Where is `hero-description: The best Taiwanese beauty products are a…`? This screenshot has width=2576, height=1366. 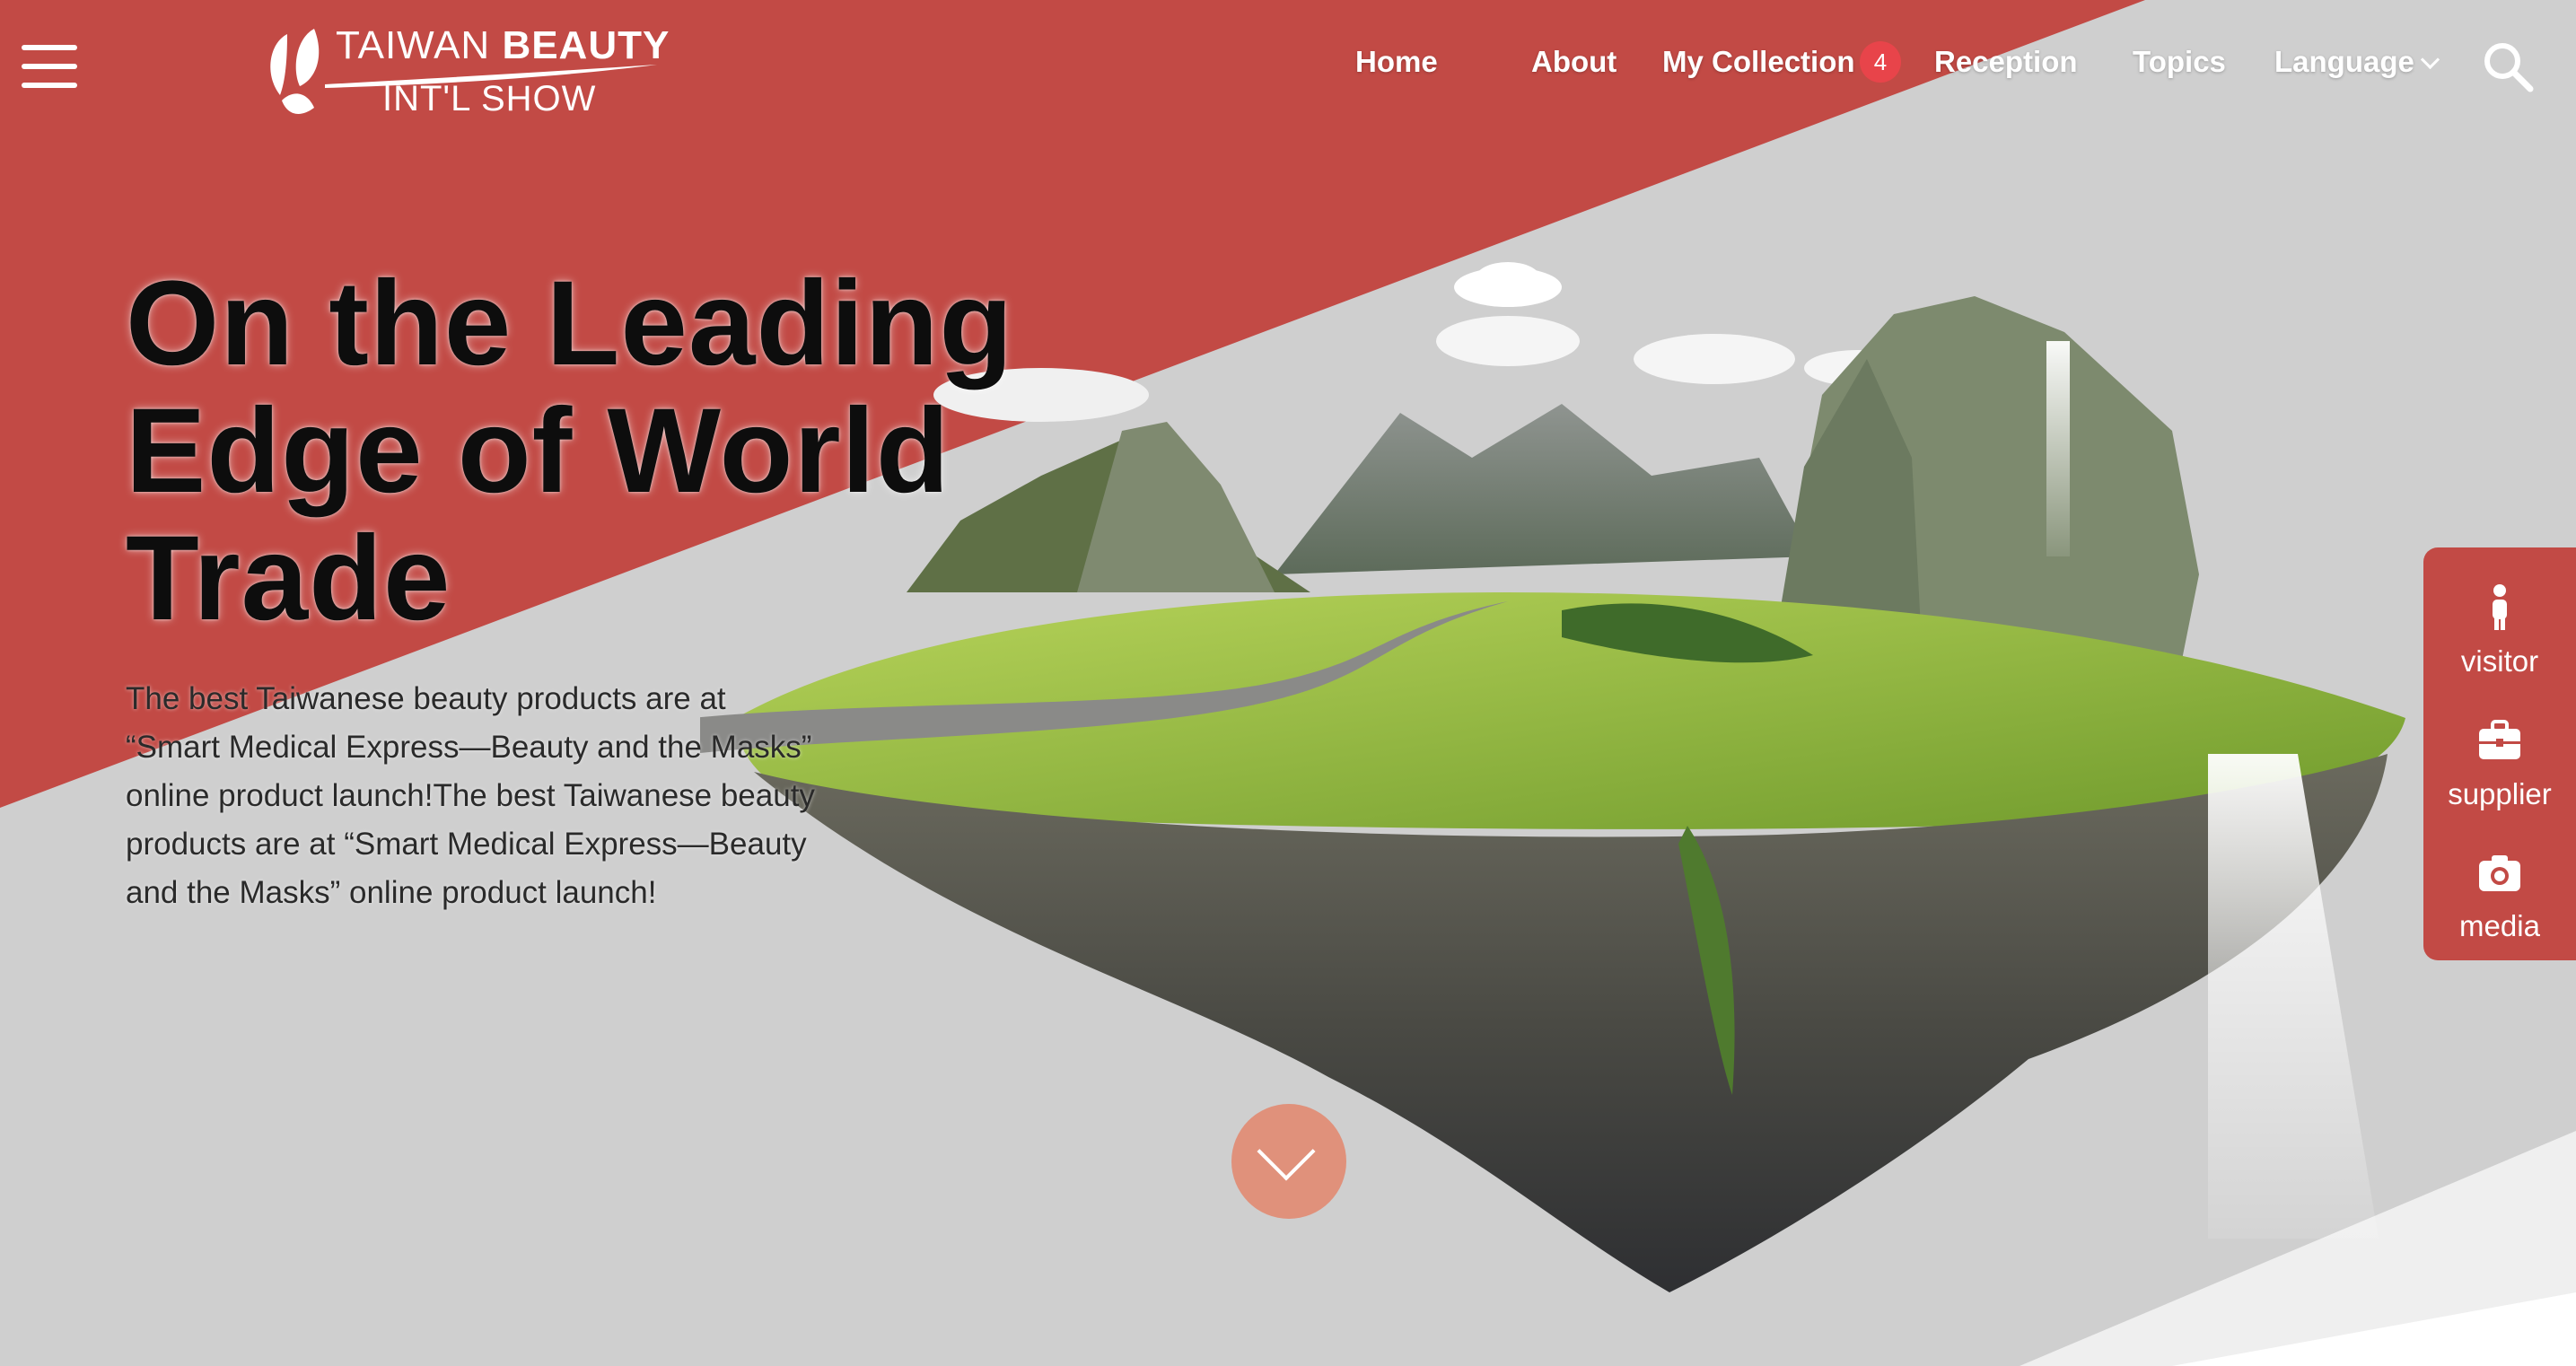
hero-description: The best Taiwanese beauty products are a… is located at coordinates (470, 795).